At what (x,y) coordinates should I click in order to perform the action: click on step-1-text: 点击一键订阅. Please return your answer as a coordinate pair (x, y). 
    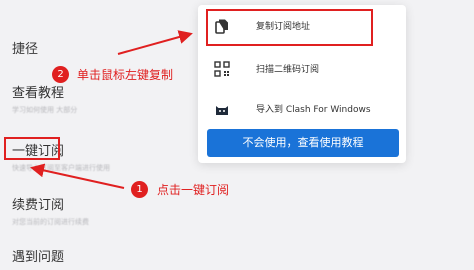
    Looking at the image, I should click on (193, 190).